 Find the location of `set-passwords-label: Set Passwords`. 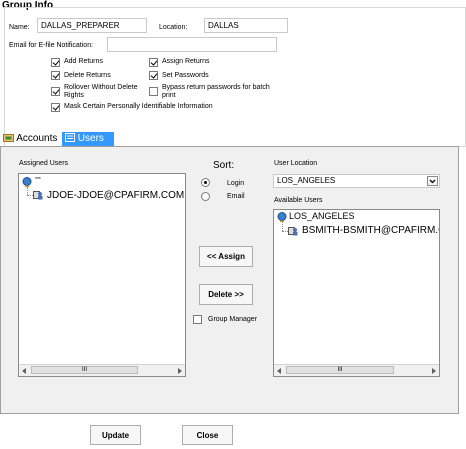

set-passwords-label: Set Passwords is located at coordinates (185, 75).